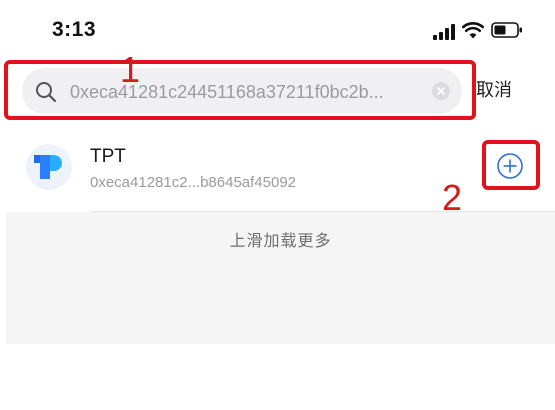 The image size is (555, 410). What do you see at coordinates (240, 90) in the screenshot?
I see `annotation-box-search` at bounding box center [240, 90].